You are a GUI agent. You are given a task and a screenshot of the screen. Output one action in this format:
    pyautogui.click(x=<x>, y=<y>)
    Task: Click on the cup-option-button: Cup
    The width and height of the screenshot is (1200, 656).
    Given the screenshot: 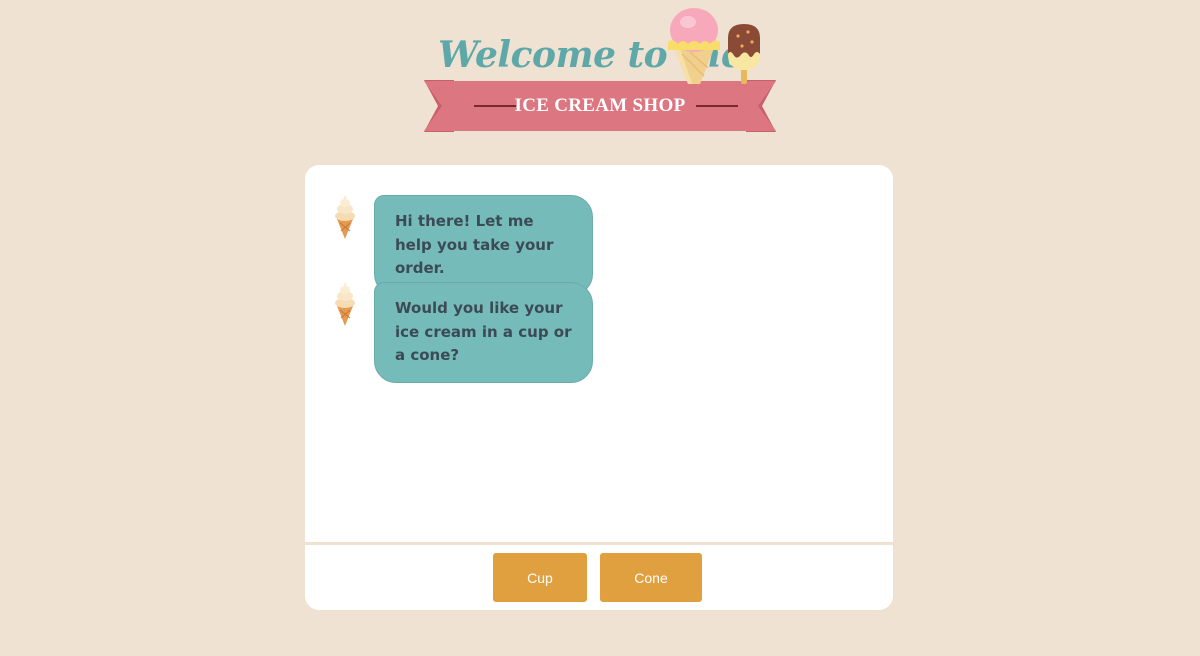 What is the action you would take?
    pyautogui.click(x=540, y=577)
    